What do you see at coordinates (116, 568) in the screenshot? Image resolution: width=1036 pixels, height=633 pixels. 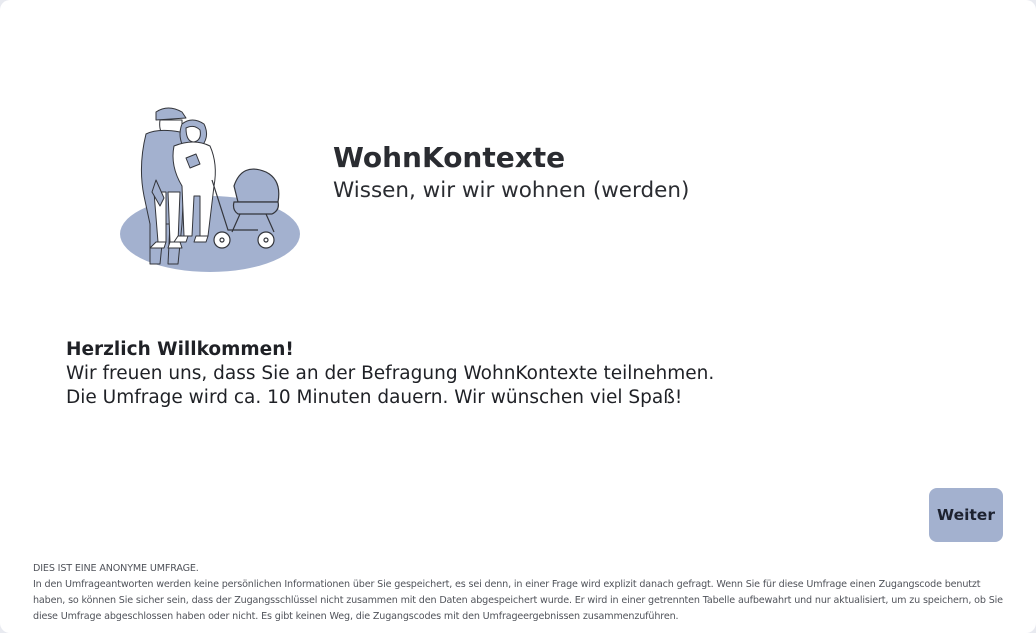 I see `privacy-notice-title: DIES IST EINE ANONYME UMFRAGE.` at bounding box center [116, 568].